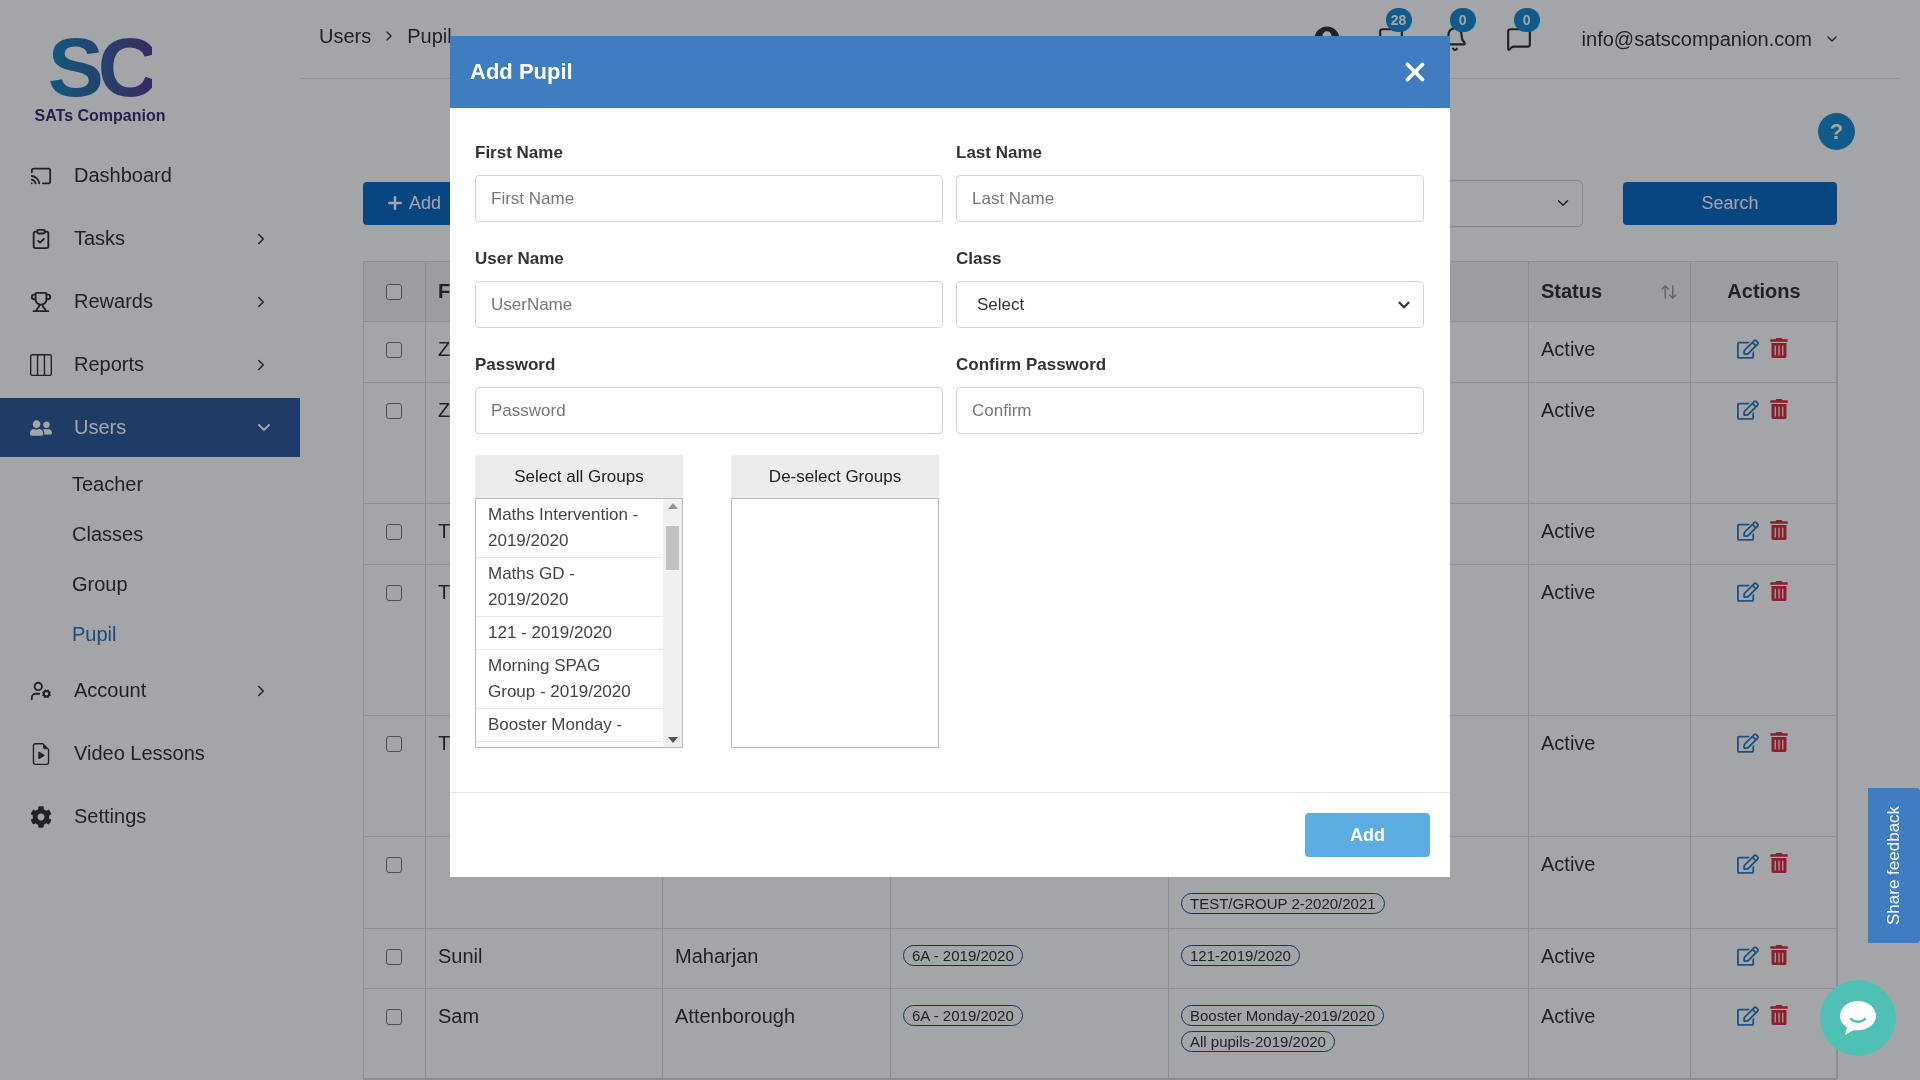 Image resolution: width=1920 pixels, height=1080 pixels. I want to click on count-badge: 28, so click(1398, 20).